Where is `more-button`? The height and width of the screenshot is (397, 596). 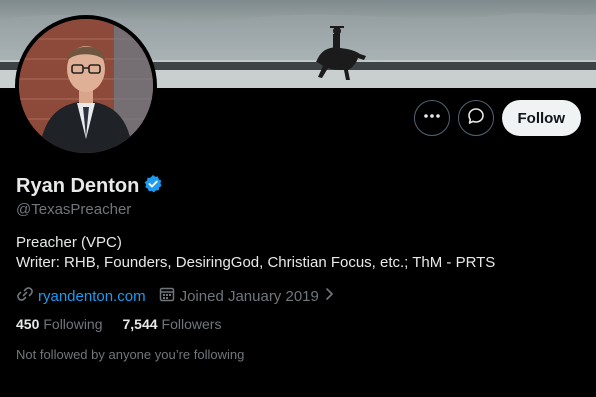
more-button is located at coordinates (431, 118).